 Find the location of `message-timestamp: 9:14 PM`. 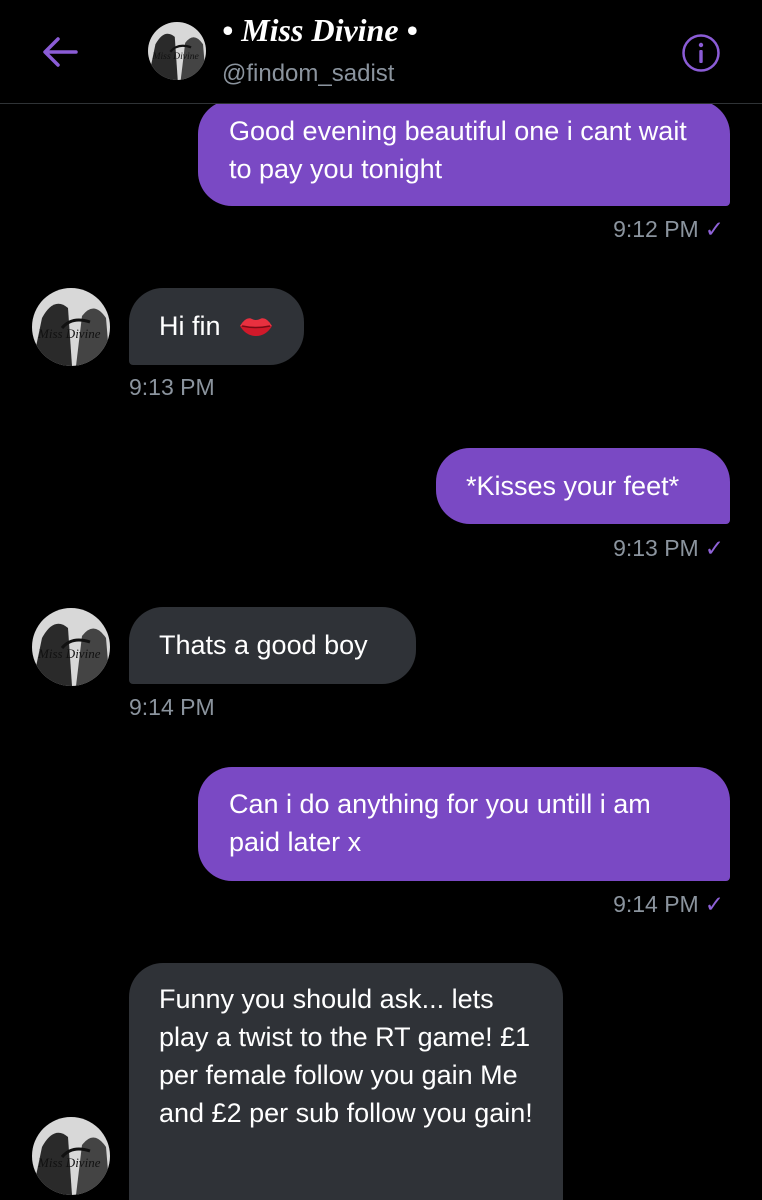

message-timestamp: 9:14 PM is located at coordinates (172, 707).